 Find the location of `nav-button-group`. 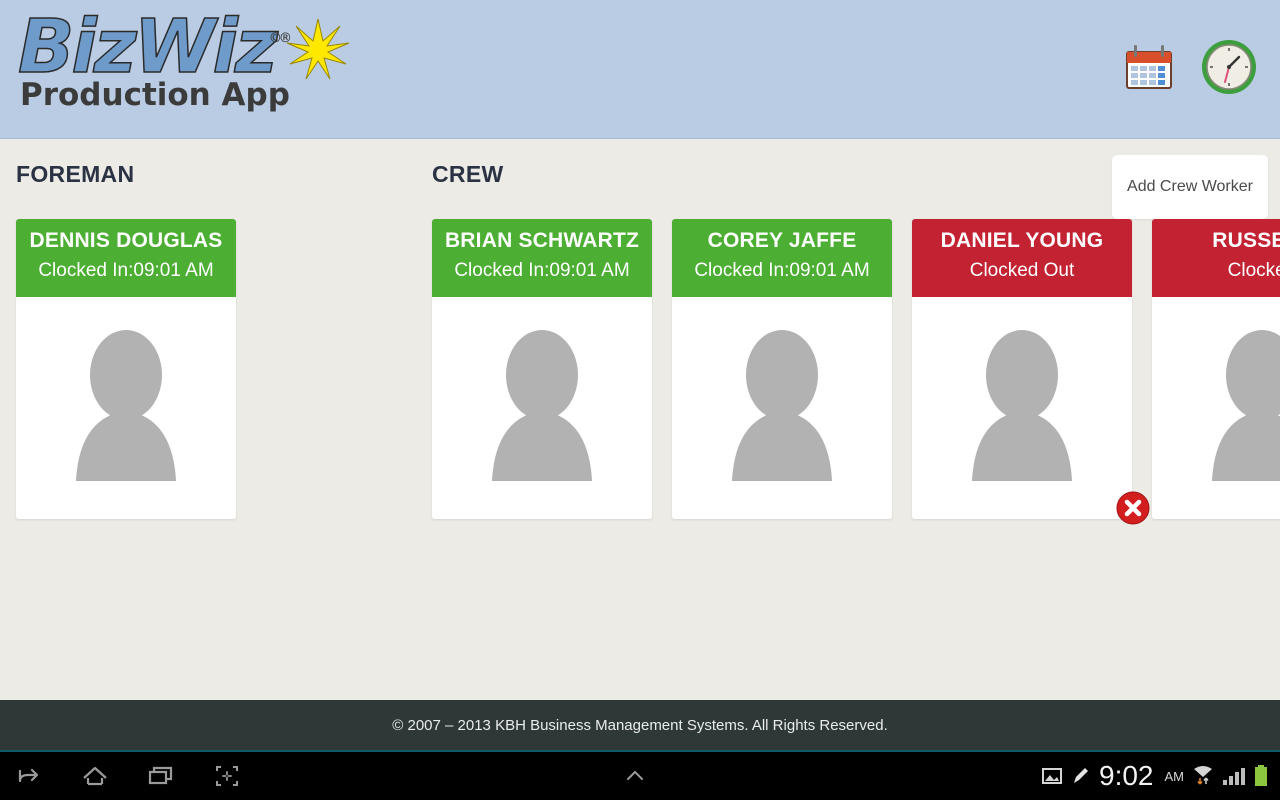

nav-button-group is located at coordinates (128, 776).